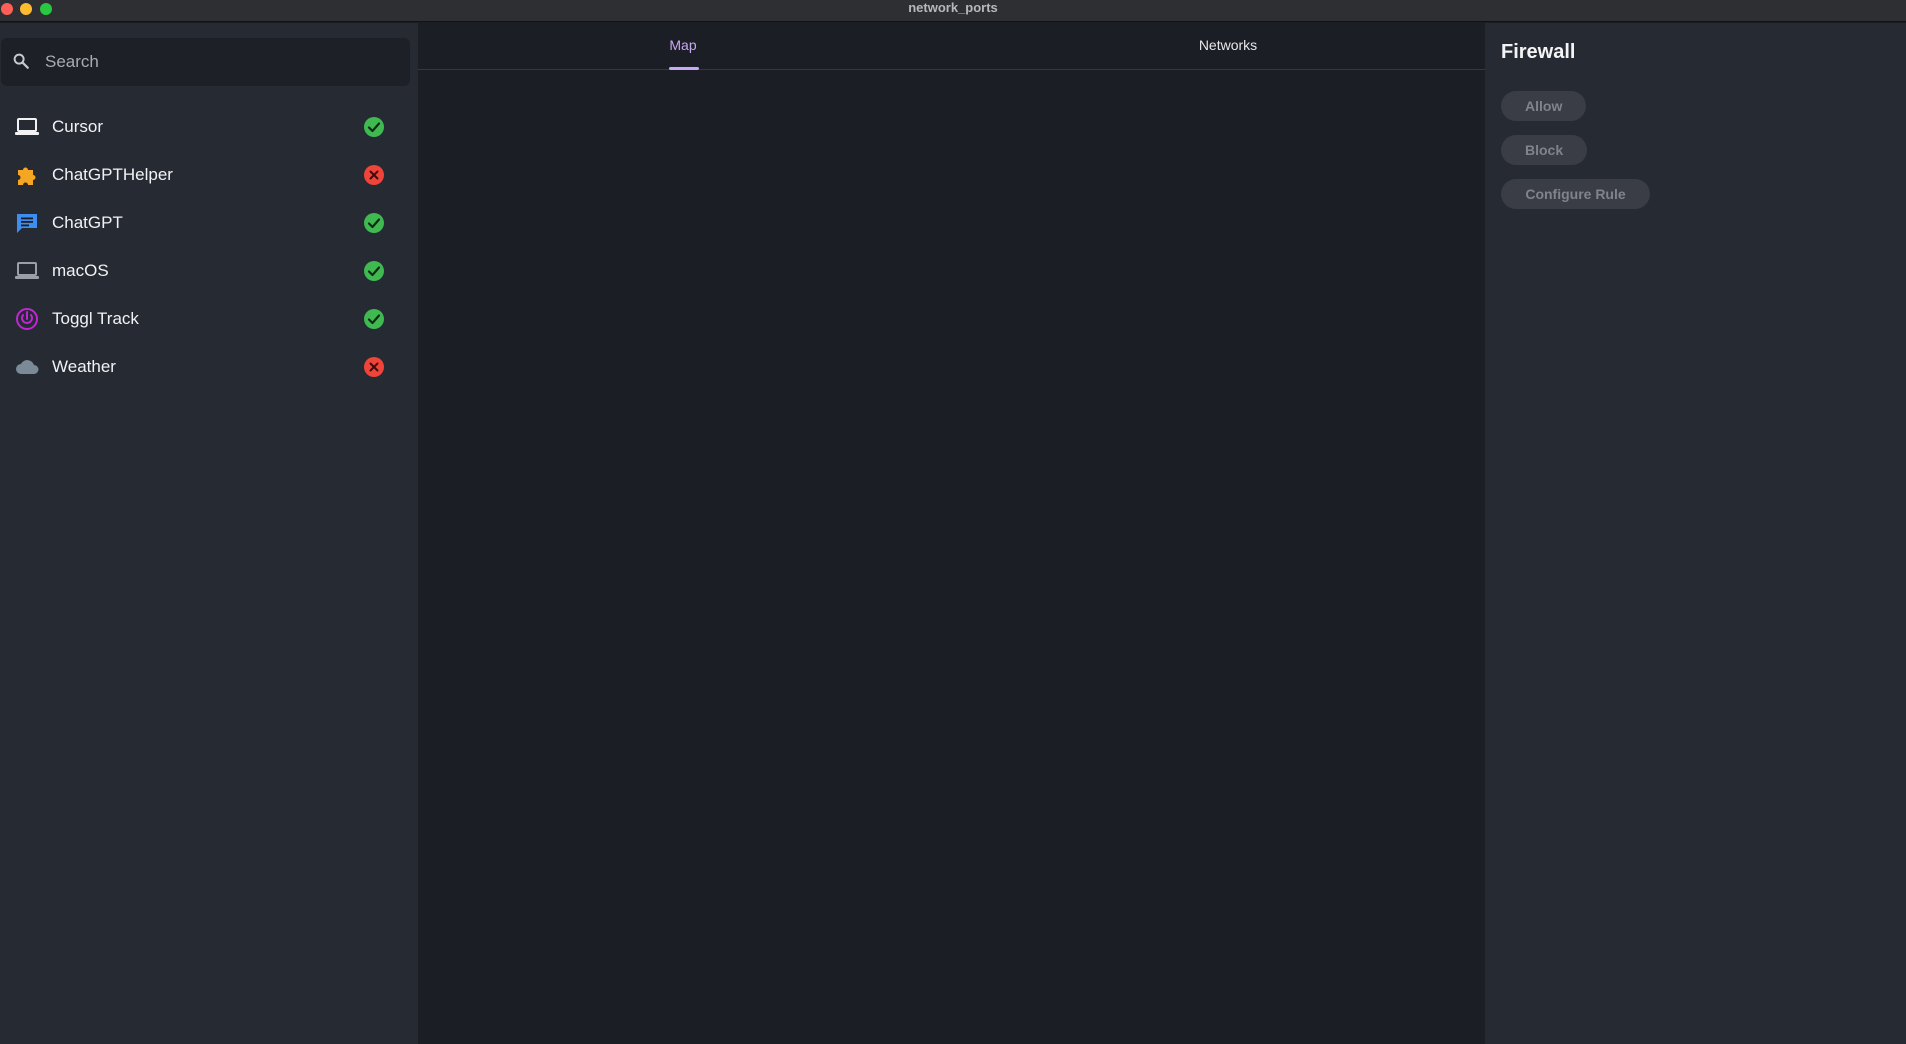 The height and width of the screenshot is (1044, 1906). Describe the element at coordinates (21, 61) in the screenshot. I see `search-icon` at that location.